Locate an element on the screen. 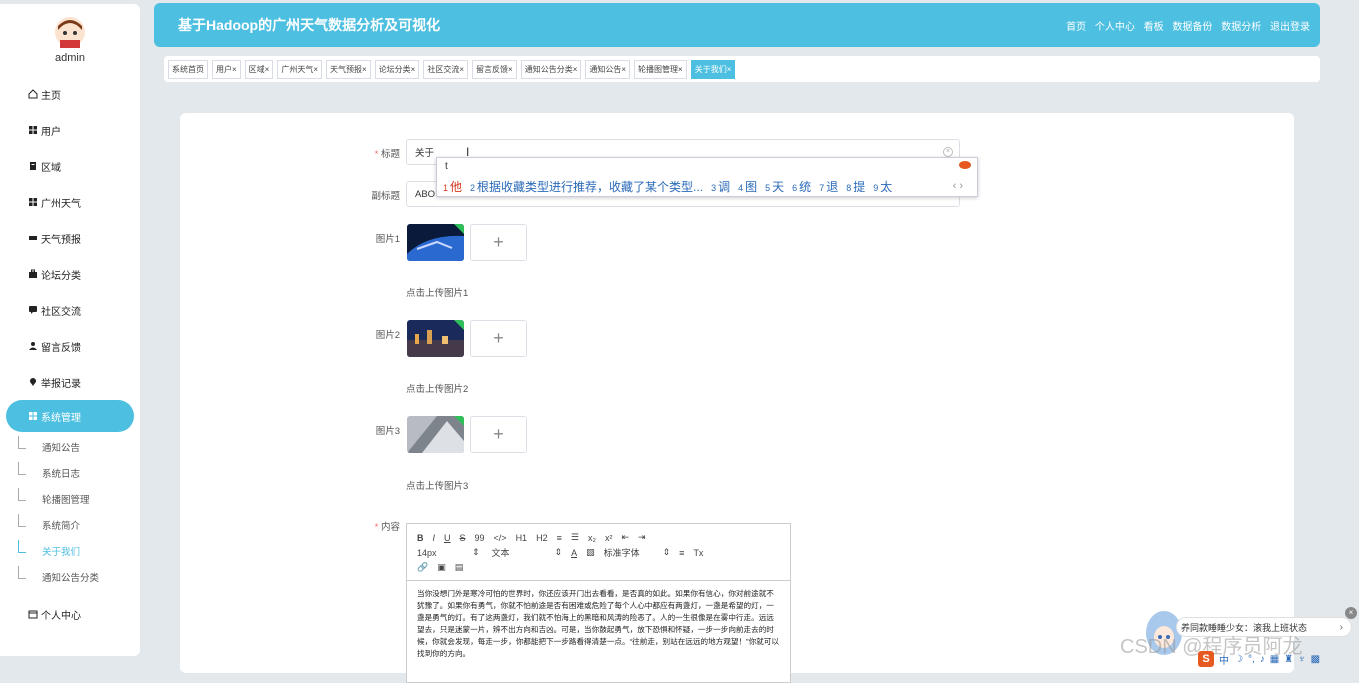  ime-pager: ‹ › is located at coordinates (958, 186).